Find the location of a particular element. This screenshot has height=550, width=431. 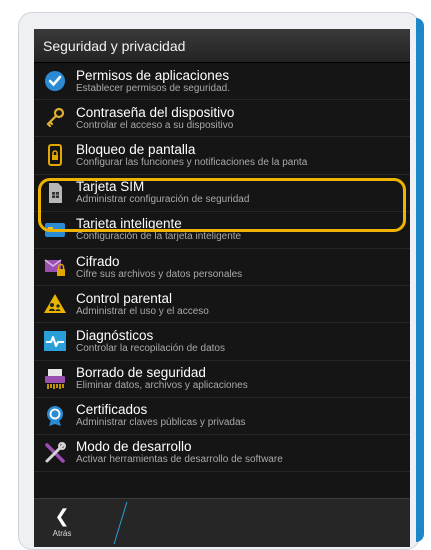

settings-item-title: Cifrado is located at coordinates (98, 261).